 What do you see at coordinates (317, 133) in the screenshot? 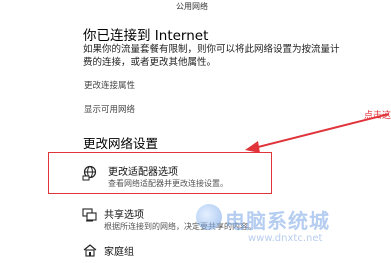
I see `annotation-arrow` at bounding box center [317, 133].